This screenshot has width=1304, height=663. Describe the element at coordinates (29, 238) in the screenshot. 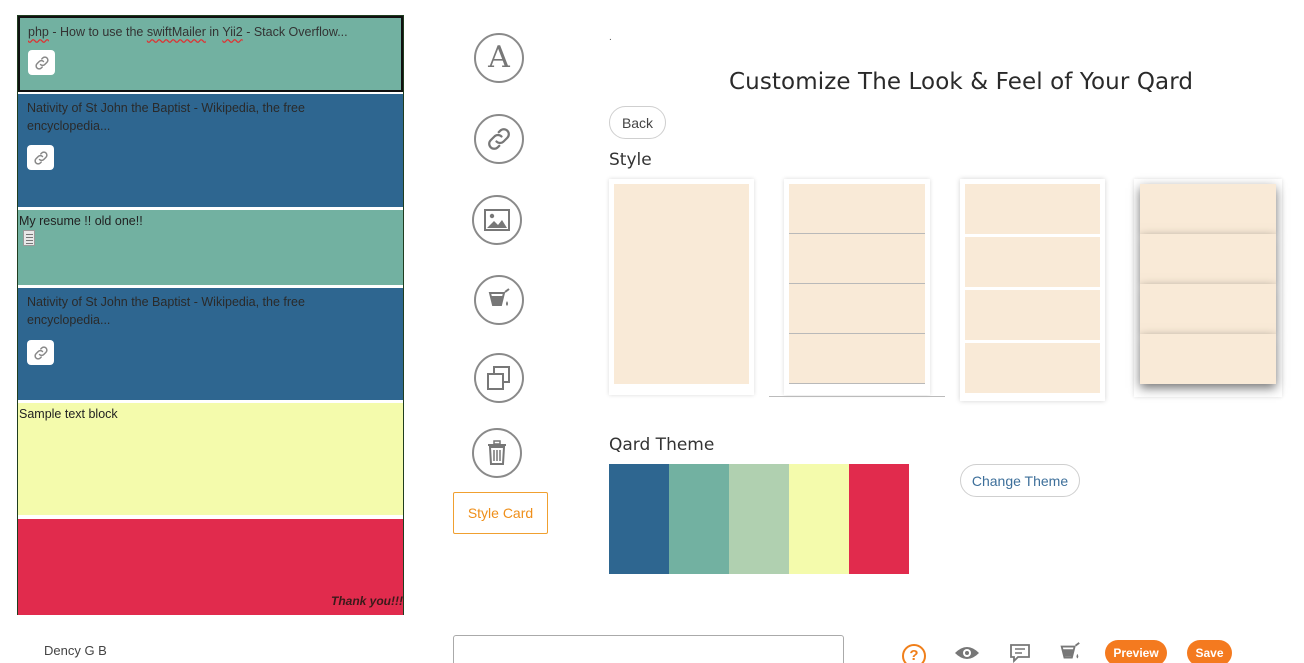

I see `document-icon` at that location.